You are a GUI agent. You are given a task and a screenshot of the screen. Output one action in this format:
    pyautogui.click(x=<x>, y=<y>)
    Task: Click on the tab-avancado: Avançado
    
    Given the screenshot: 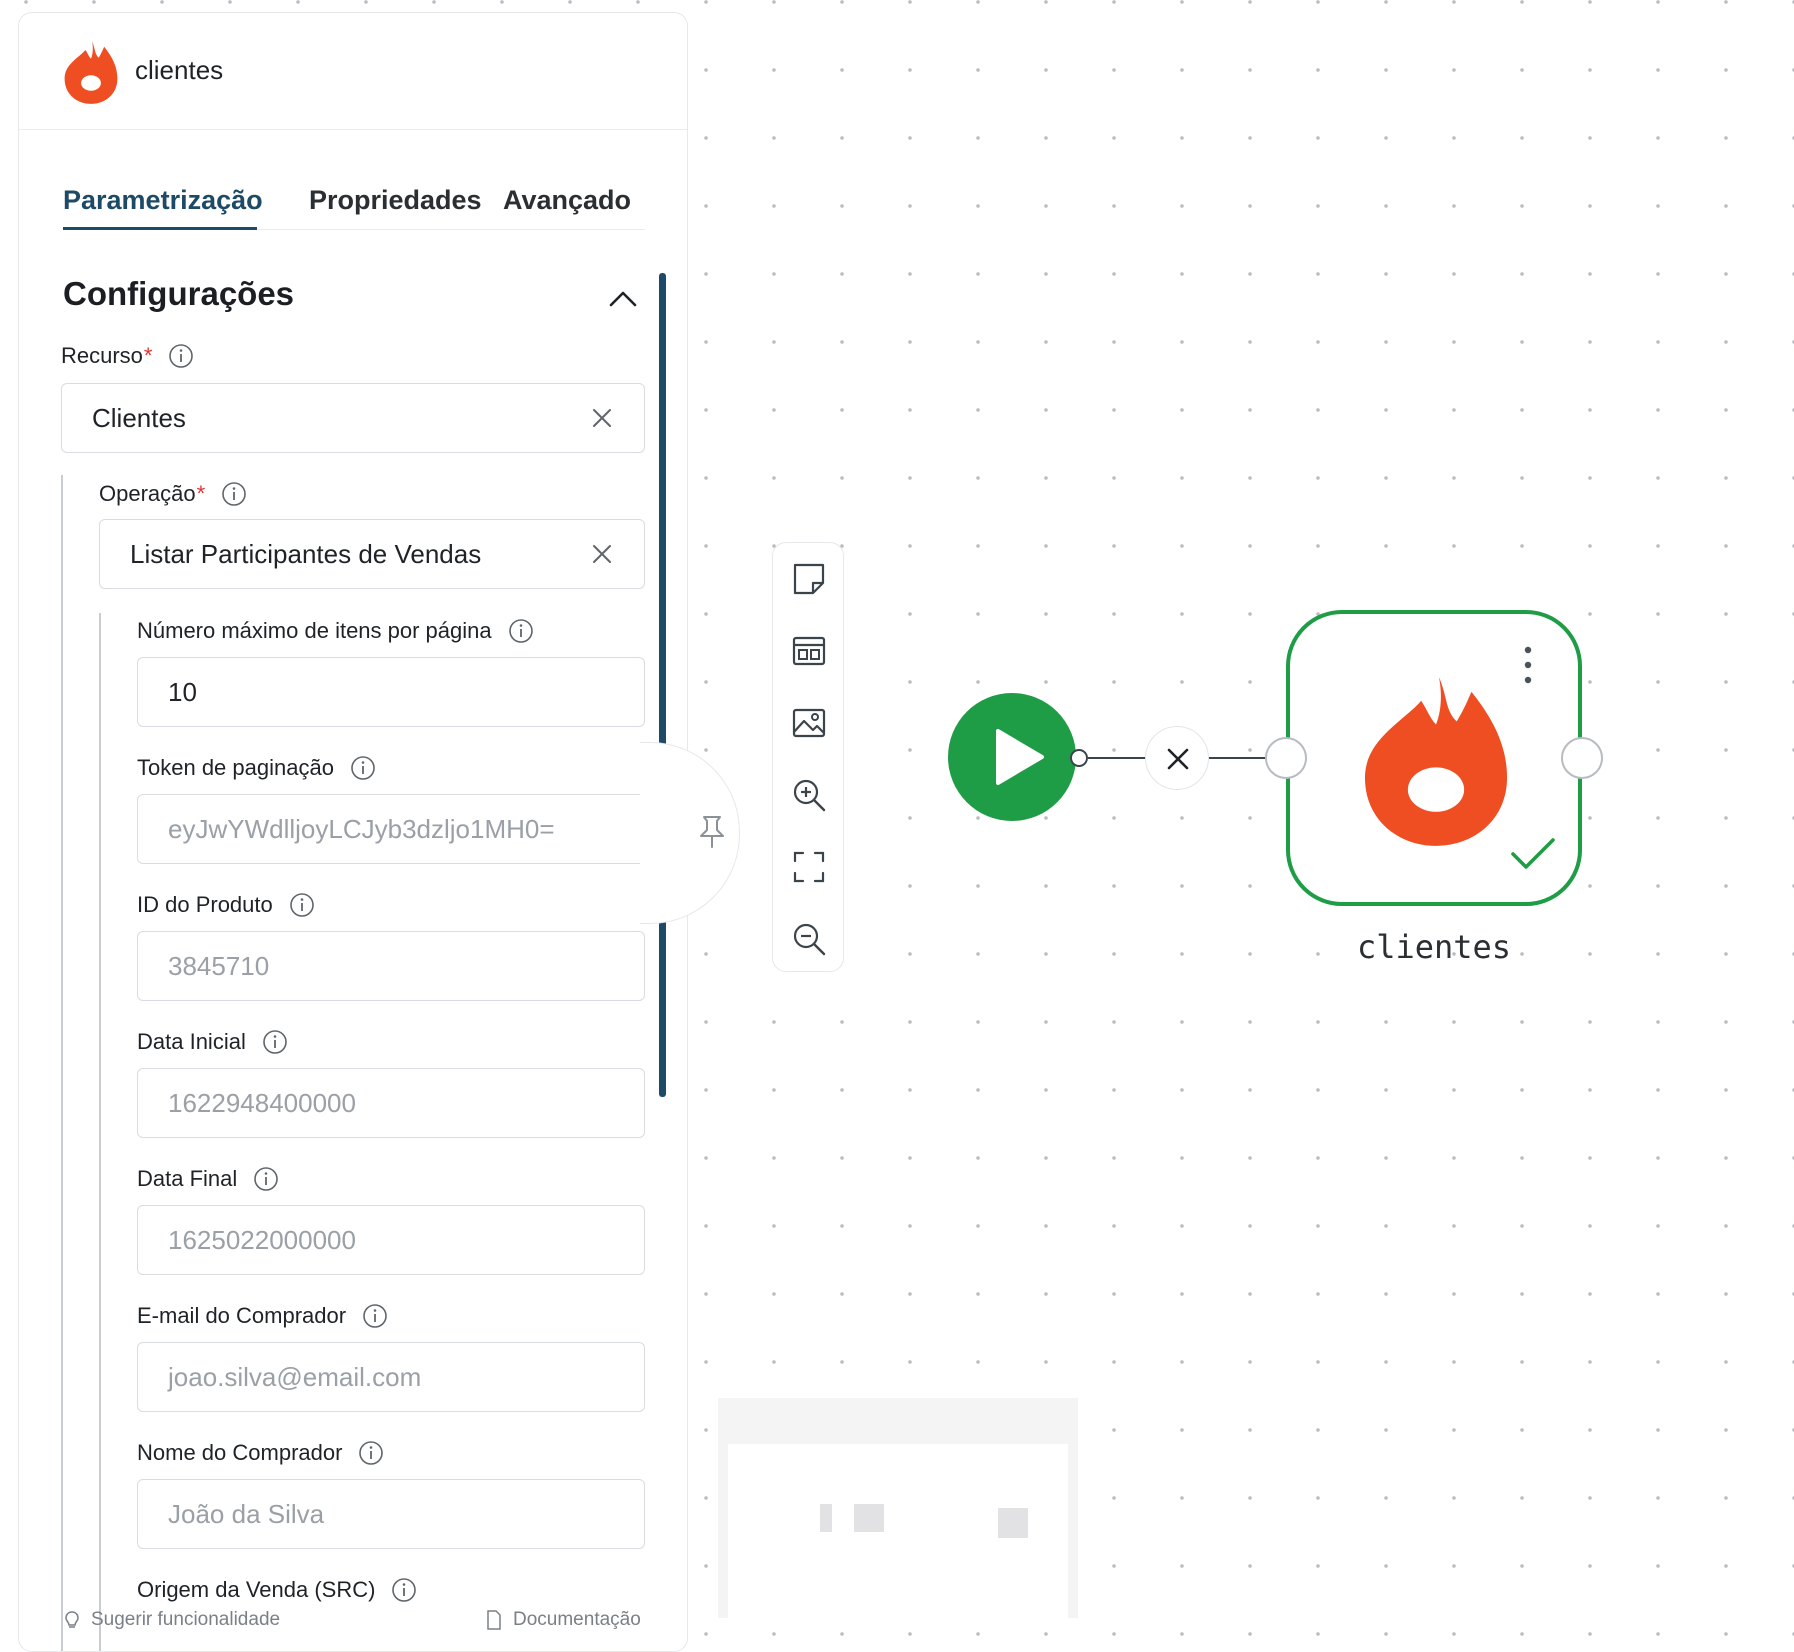 What is the action you would take?
    pyautogui.click(x=567, y=200)
    